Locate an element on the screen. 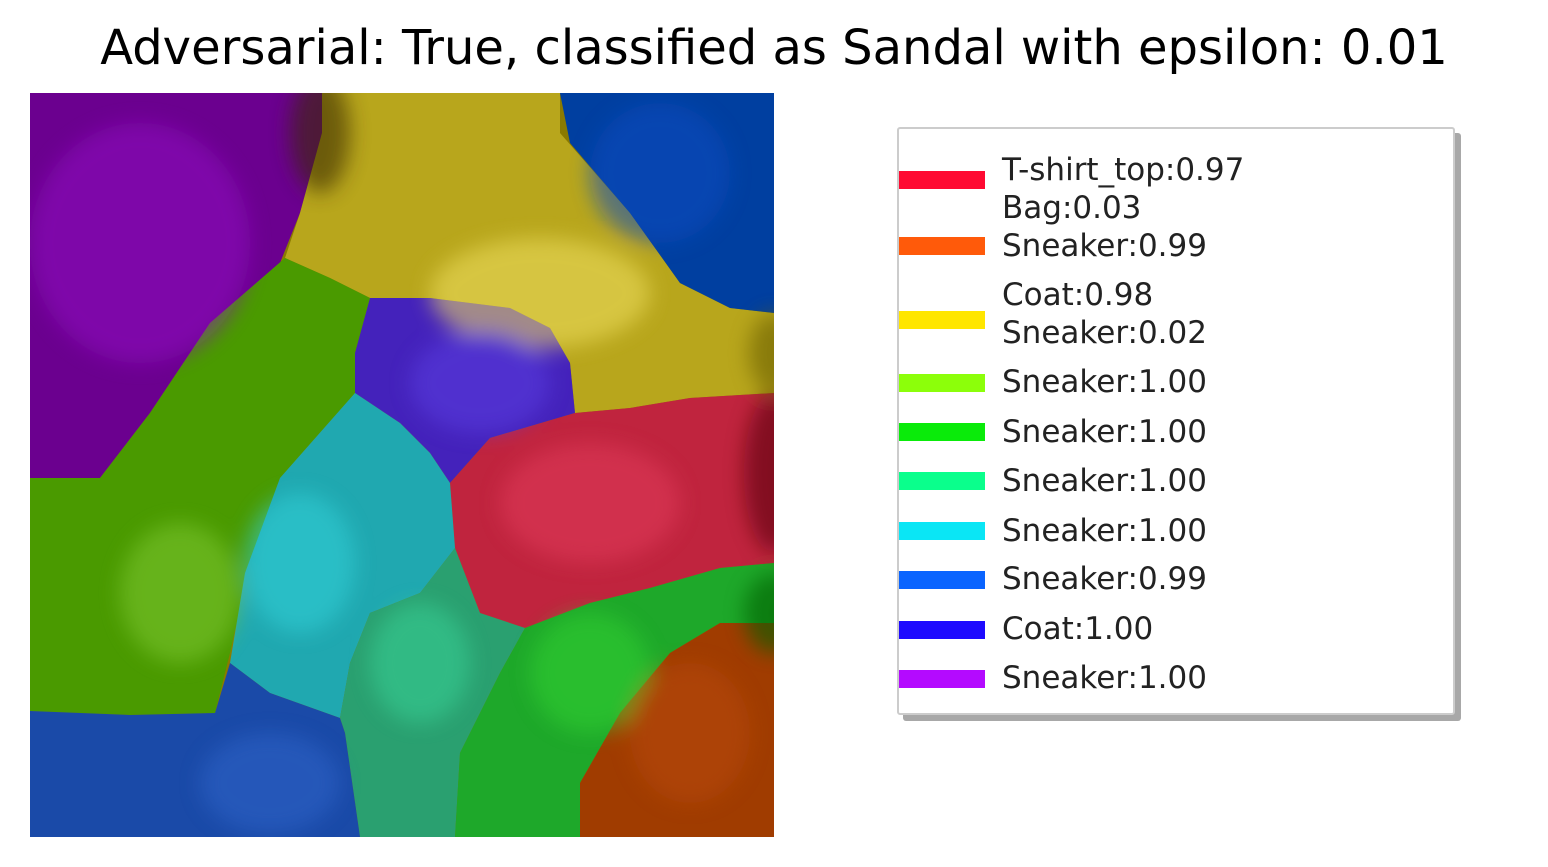 The height and width of the screenshot is (867, 1548). legend-label: Coat:0.98 Sneaker:0.02 is located at coordinates (1104, 314).